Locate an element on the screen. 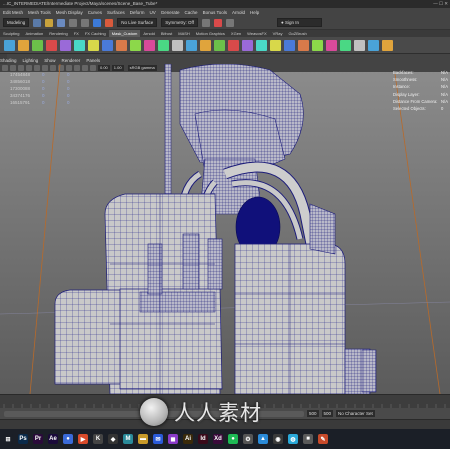  menu-panels: Panels is located at coordinates (93, 60).